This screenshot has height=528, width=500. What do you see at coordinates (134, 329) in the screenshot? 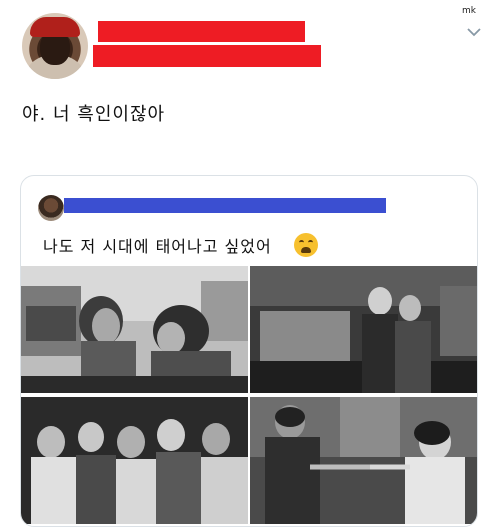
I see `photo-diner-couple` at bounding box center [134, 329].